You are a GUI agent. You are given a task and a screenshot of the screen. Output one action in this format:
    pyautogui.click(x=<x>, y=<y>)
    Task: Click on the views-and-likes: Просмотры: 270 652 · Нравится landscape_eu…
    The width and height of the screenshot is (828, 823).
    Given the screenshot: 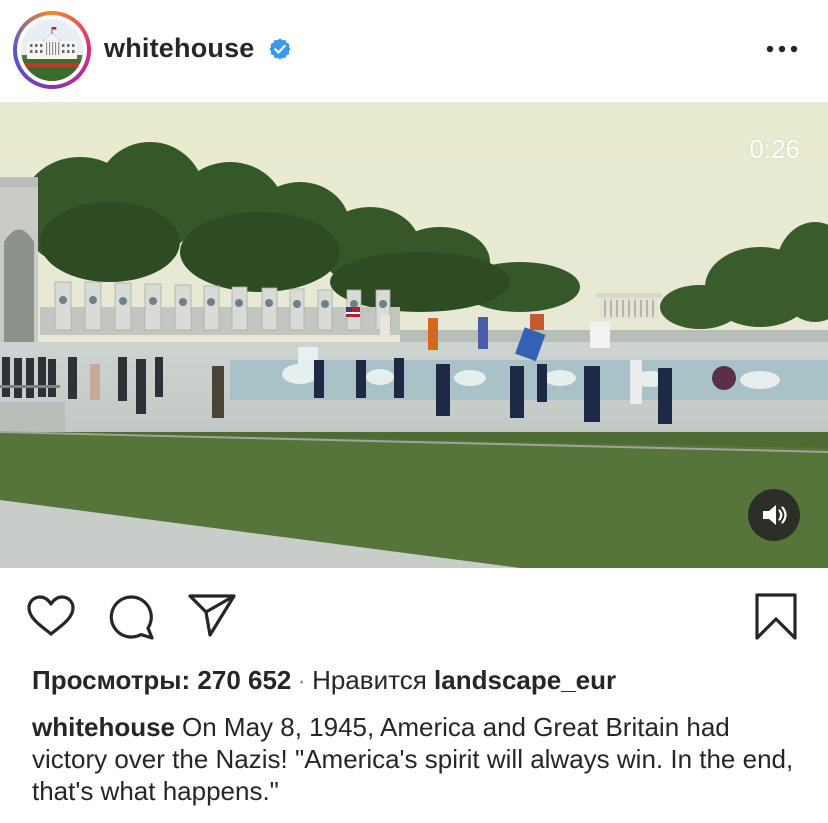 What is the action you would take?
    pyautogui.click(x=324, y=680)
    